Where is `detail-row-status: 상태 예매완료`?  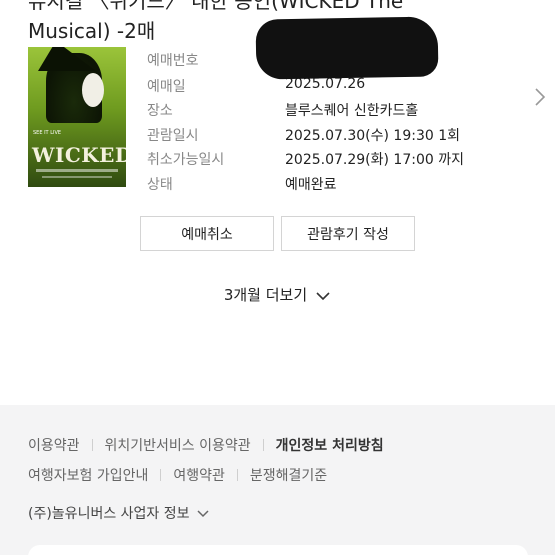
detail-row-status: 상태 예매완료 is located at coordinates (337, 186).